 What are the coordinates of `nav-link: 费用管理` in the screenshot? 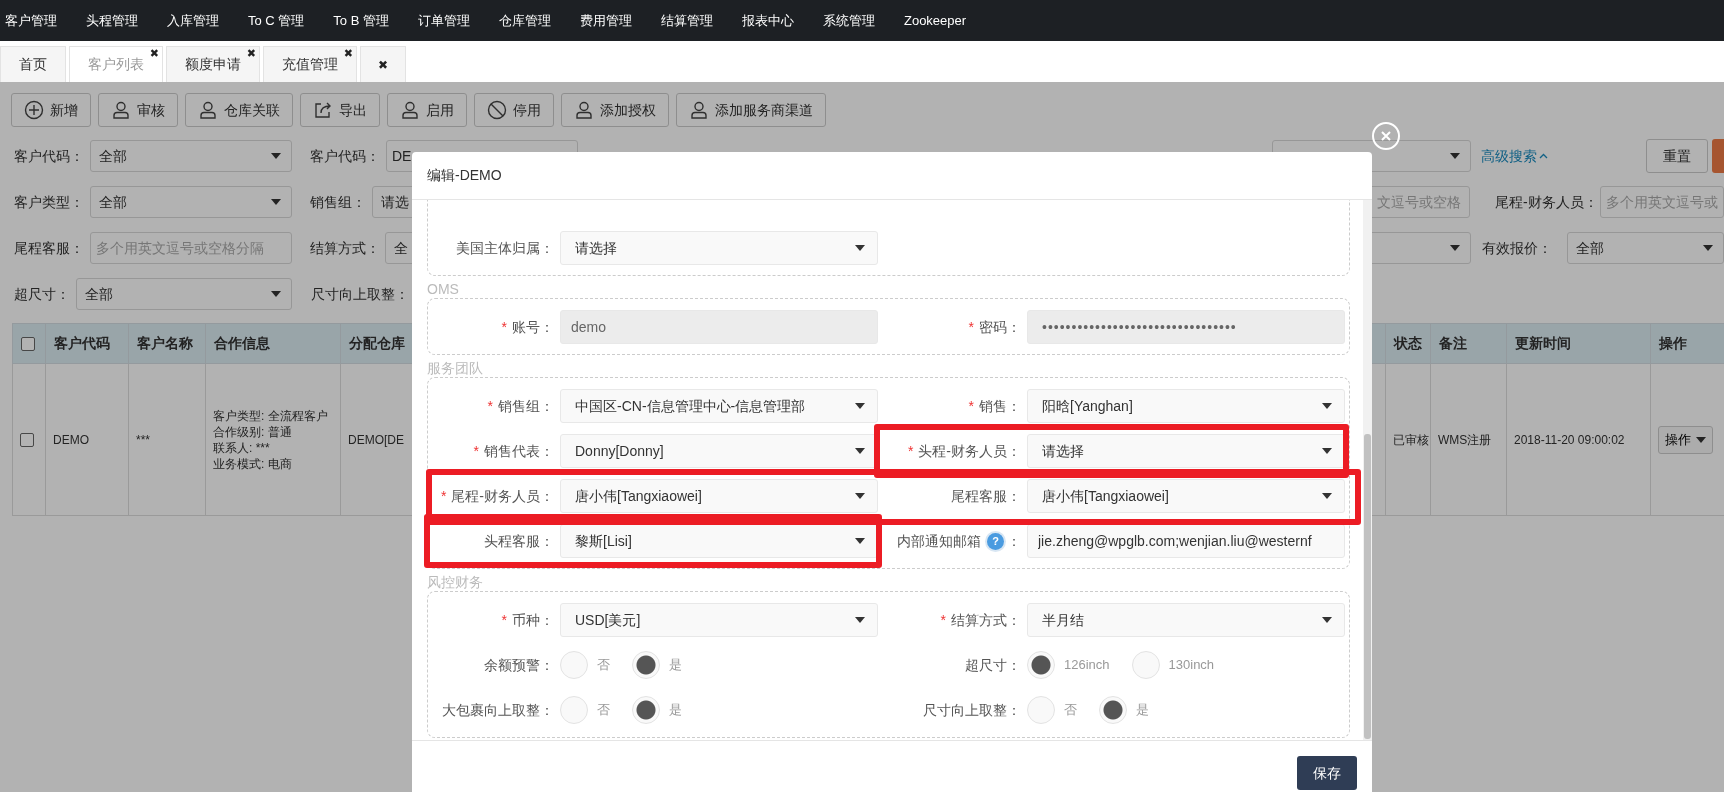 It's located at (605, 20).